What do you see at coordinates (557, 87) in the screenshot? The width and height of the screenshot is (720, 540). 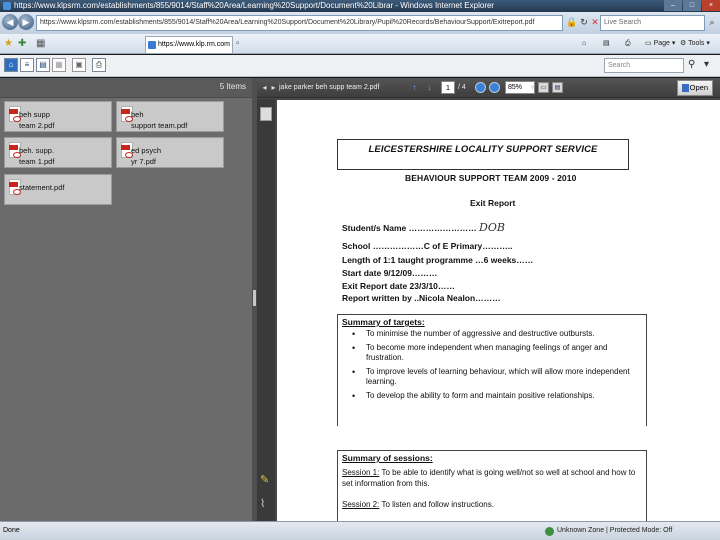 I see `fit-width-icon: ▤` at bounding box center [557, 87].